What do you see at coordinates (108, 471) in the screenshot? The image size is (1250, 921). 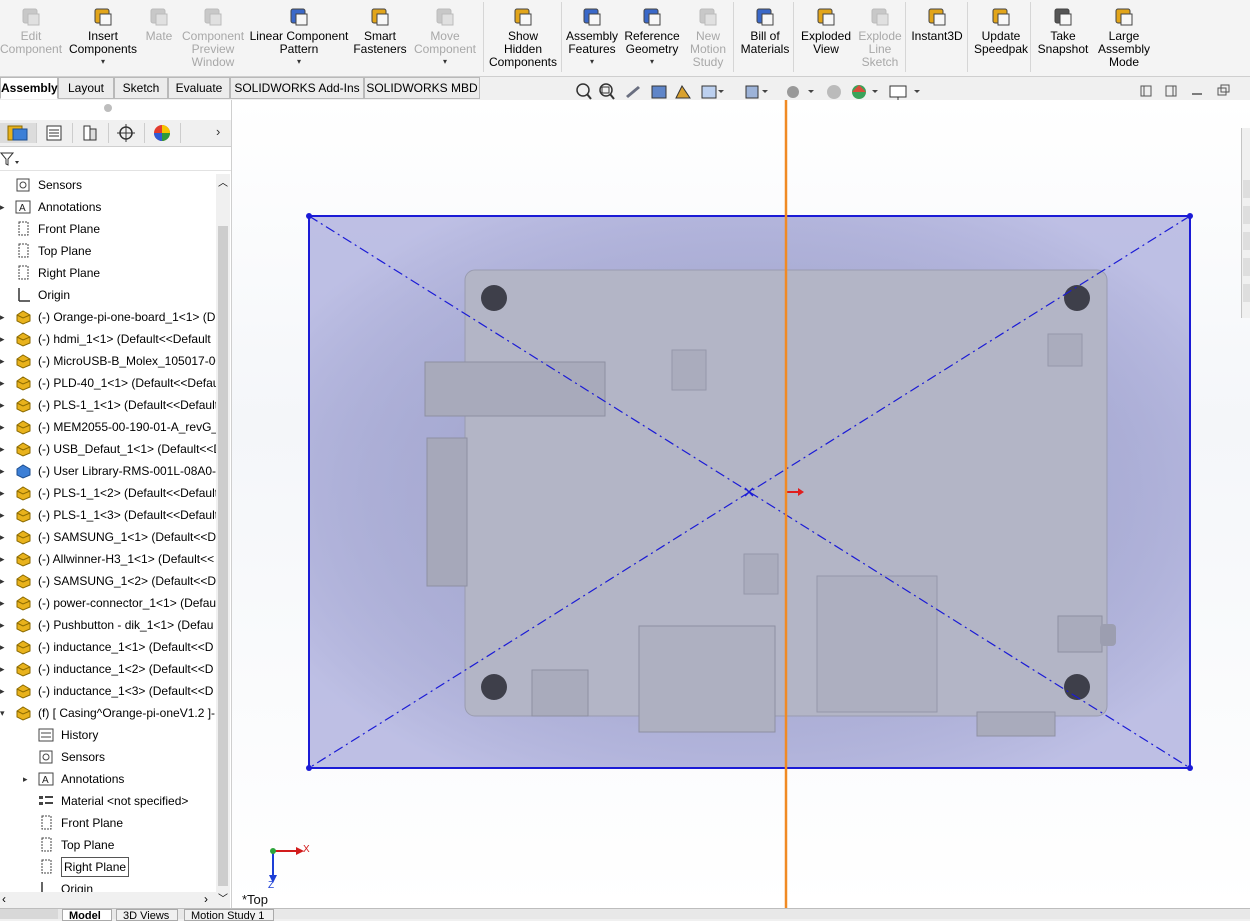 I see `tree-item: ▸ (-) User Library-RMS-001L-08A0-C` at bounding box center [108, 471].